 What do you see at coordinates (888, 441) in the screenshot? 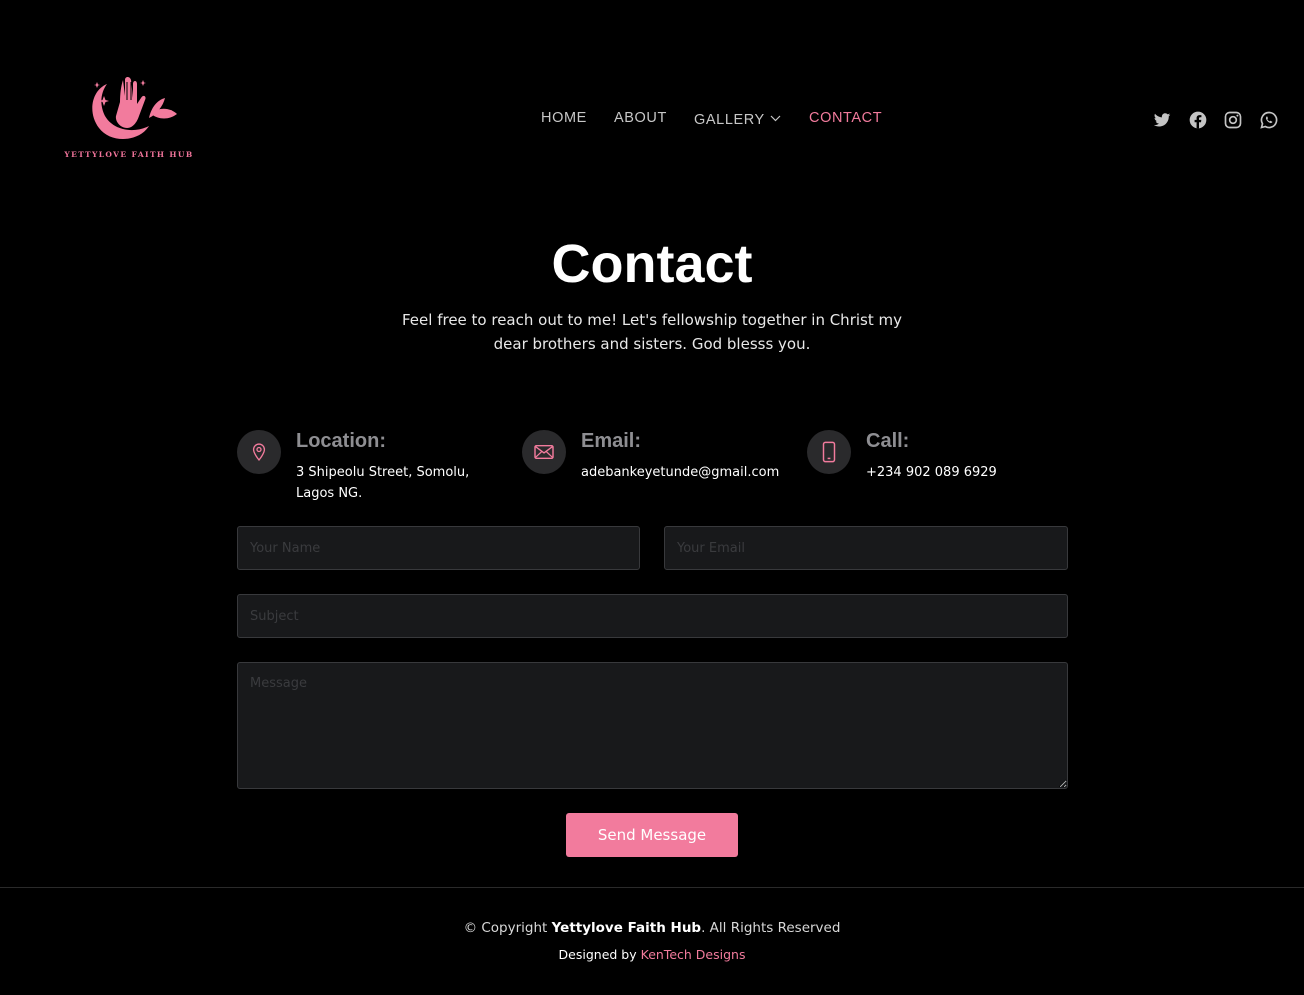
I see `call-heading: Call:` at bounding box center [888, 441].